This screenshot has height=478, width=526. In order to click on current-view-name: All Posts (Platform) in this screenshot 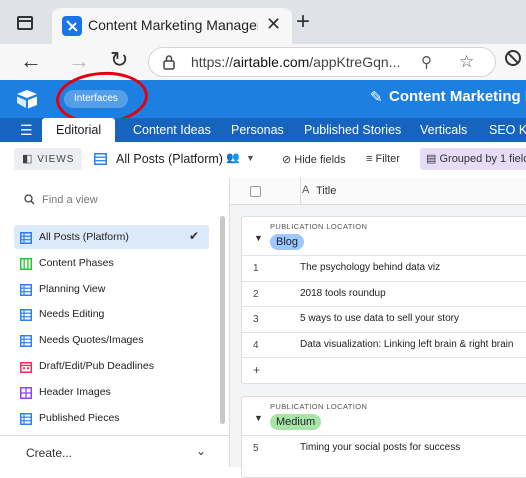, I will do `click(169, 159)`.